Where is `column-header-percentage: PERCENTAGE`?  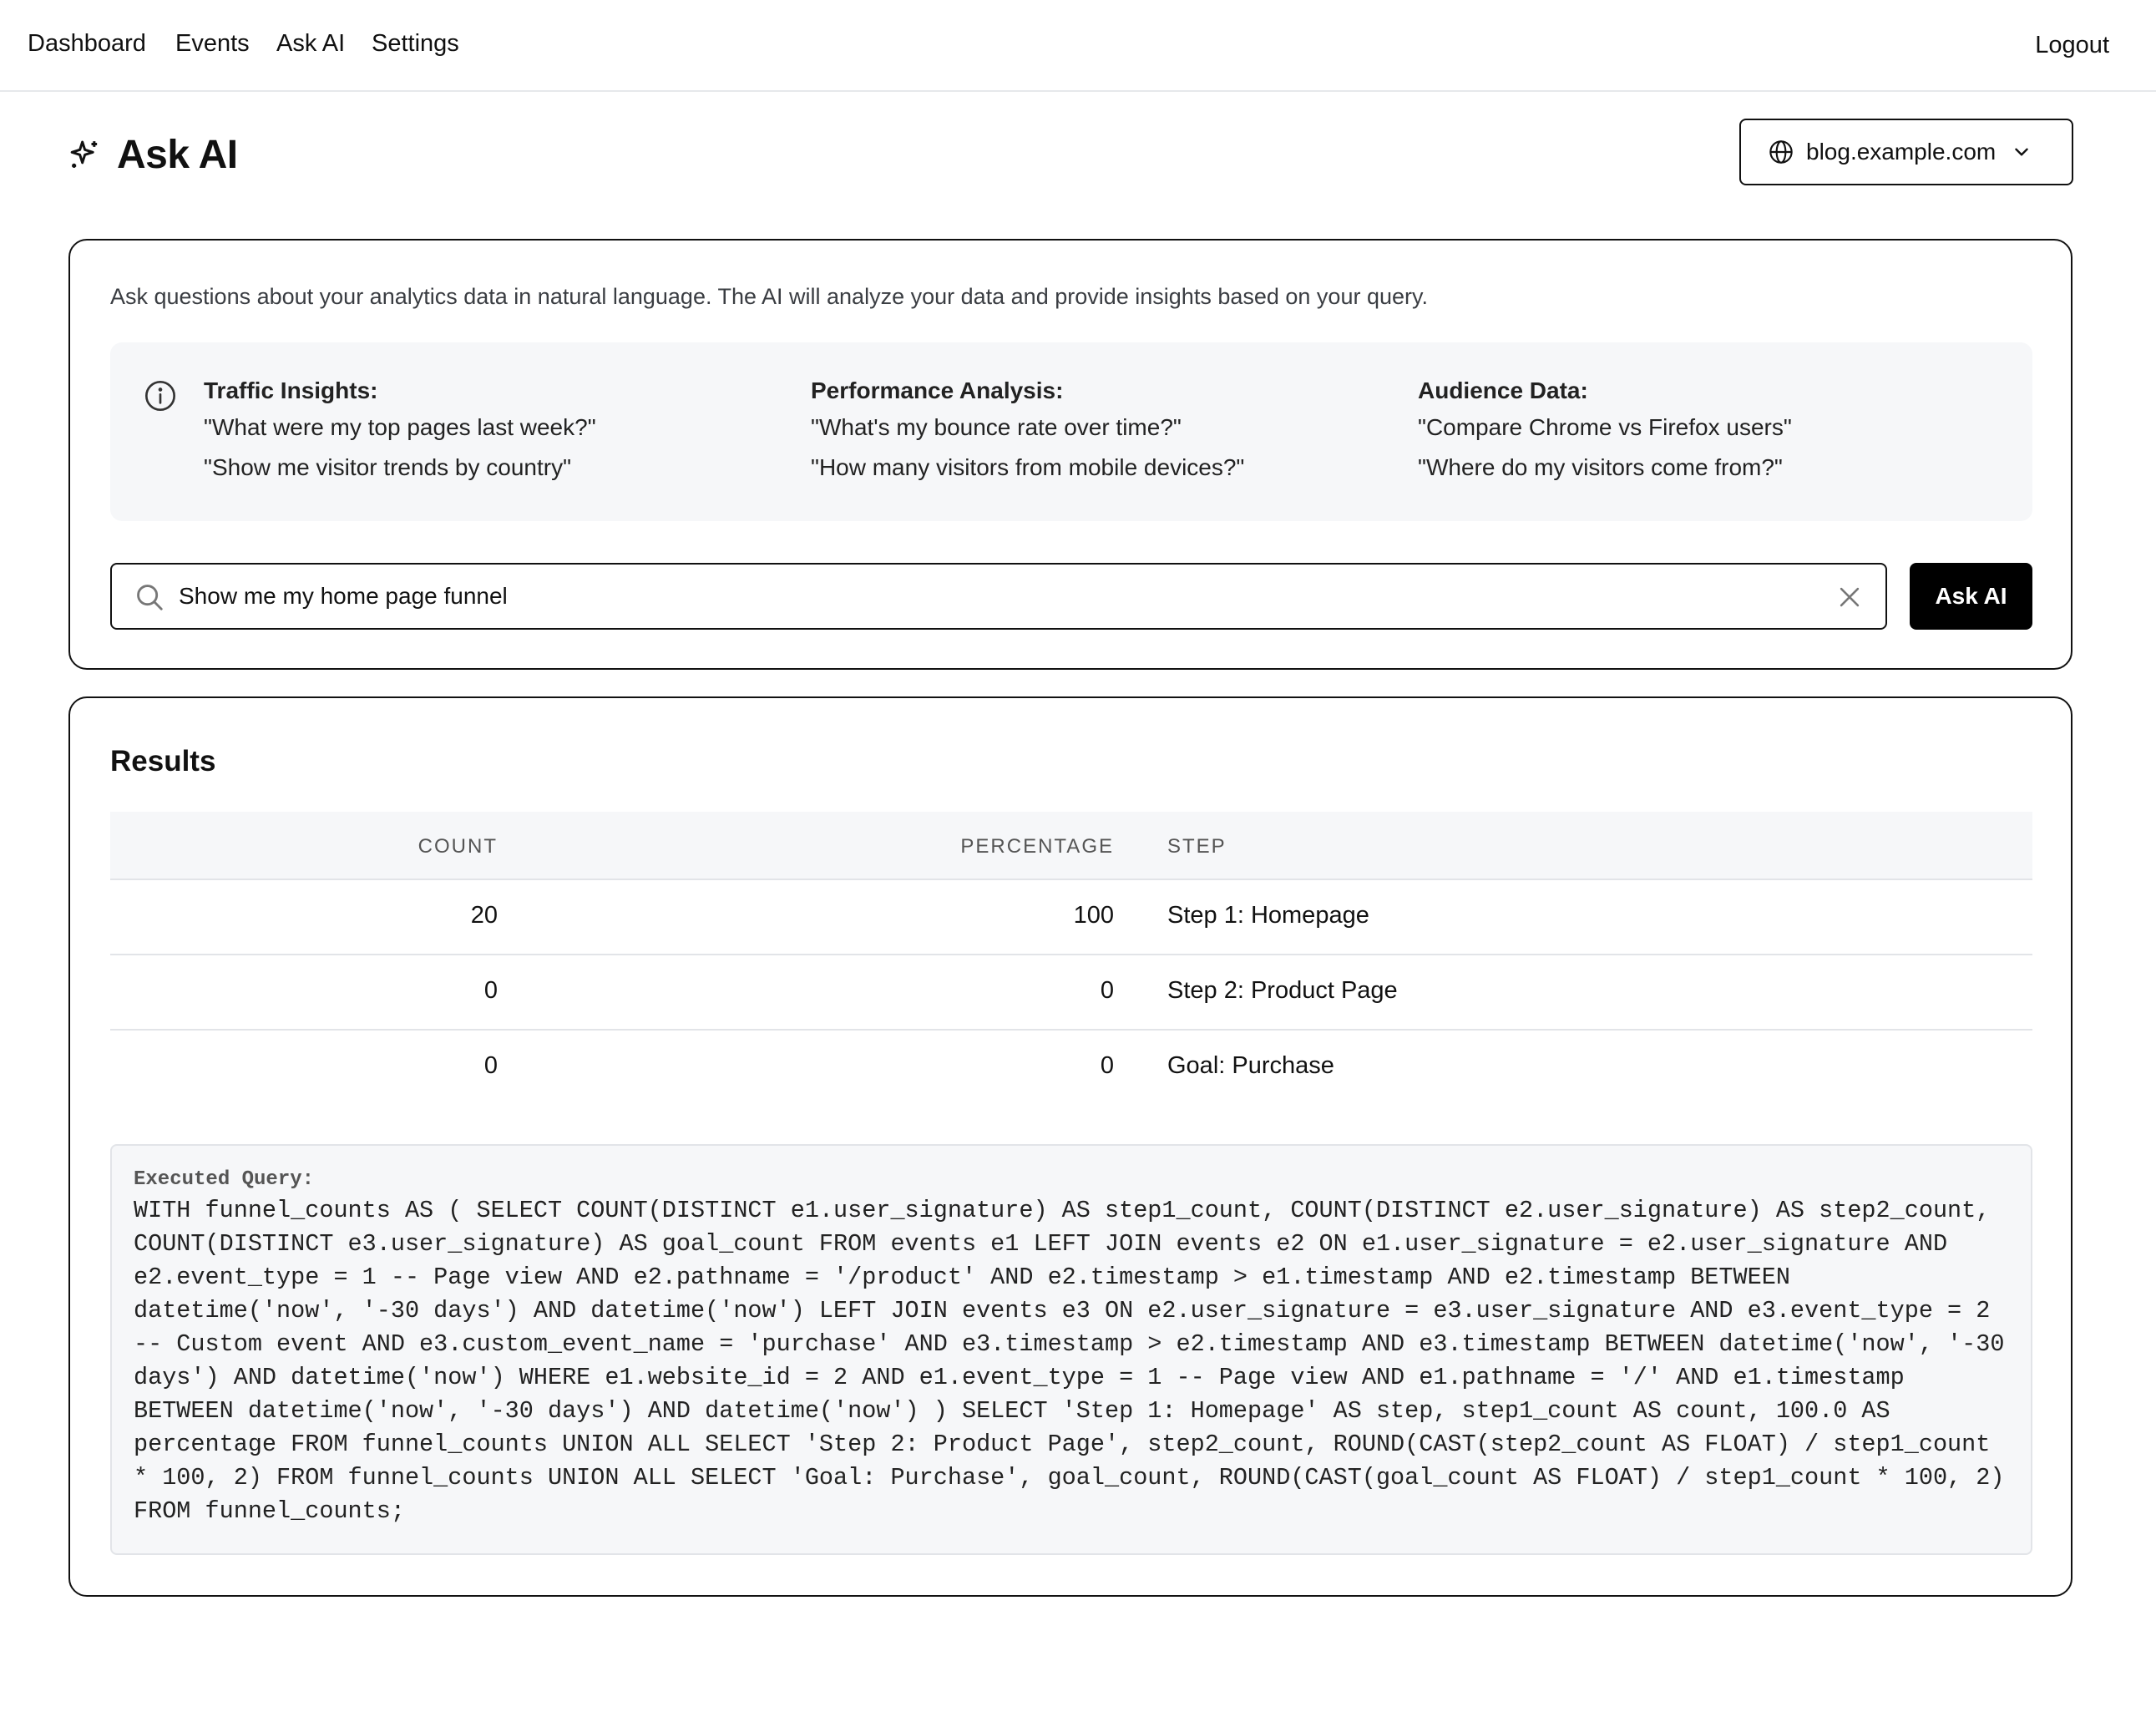
column-header-percentage: PERCENTAGE is located at coordinates (1037, 846).